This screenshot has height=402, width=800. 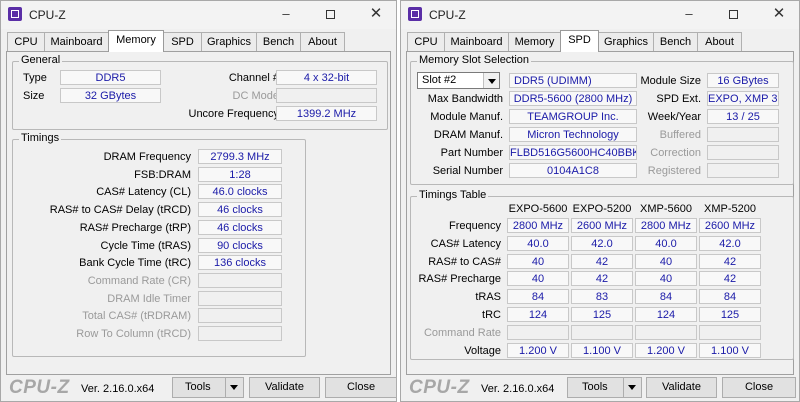 What do you see at coordinates (240, 192) in the screenshot?
I see `timing-value: 46.0 clocks` at bounding box center [240, 192].